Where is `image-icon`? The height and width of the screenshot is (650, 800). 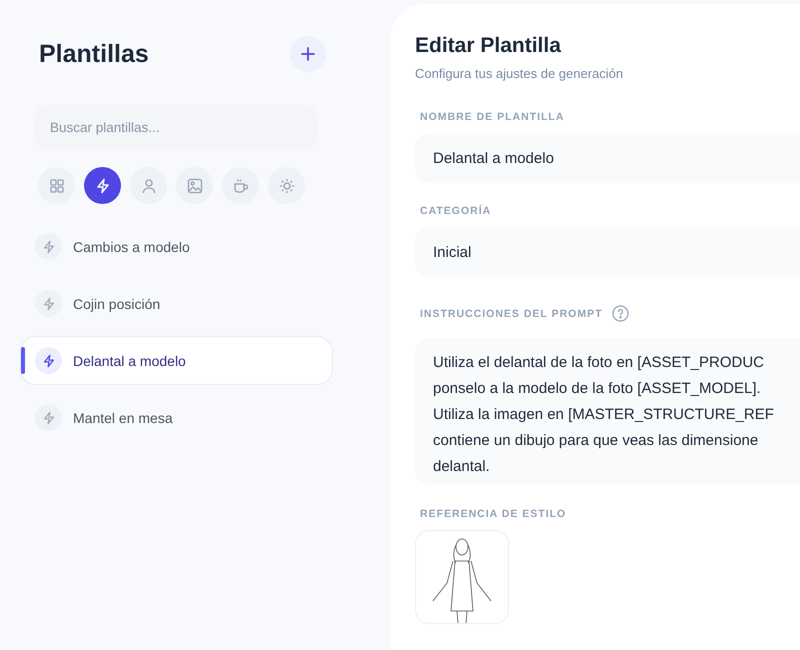 image-icon is located at coordinates (194, 186).